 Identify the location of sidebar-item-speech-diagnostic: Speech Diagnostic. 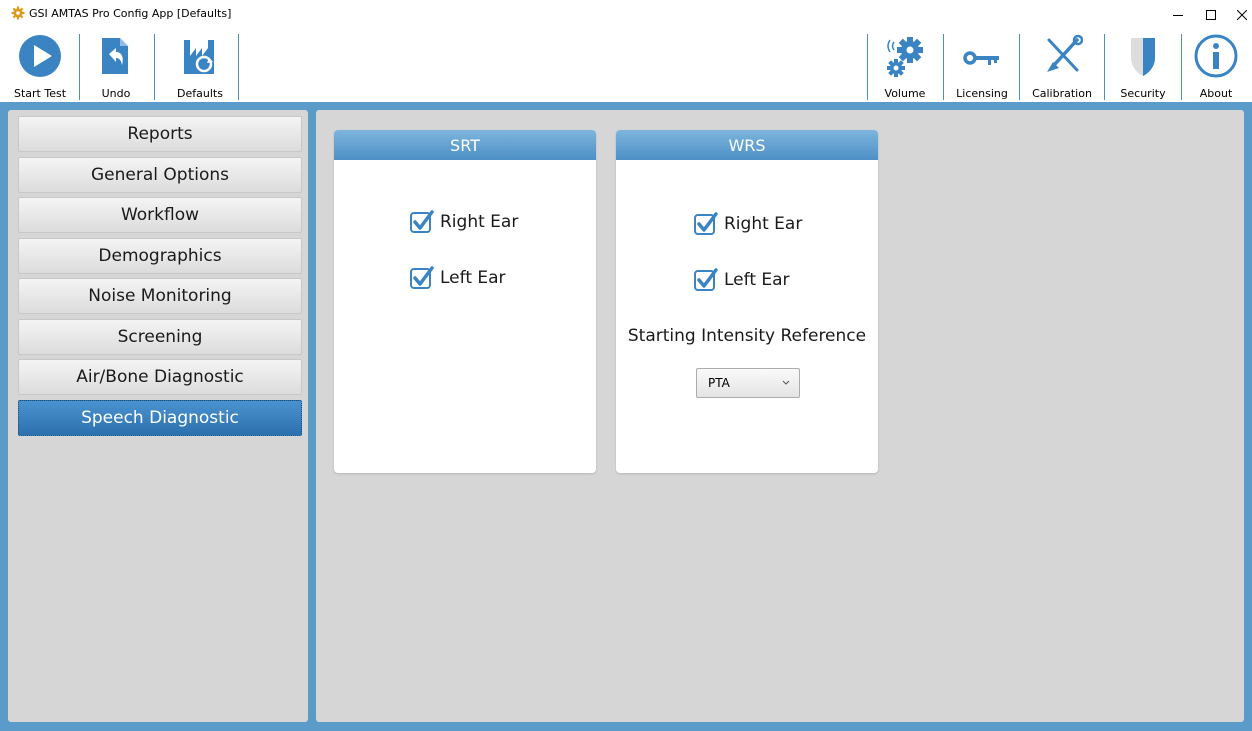
(160, 418).